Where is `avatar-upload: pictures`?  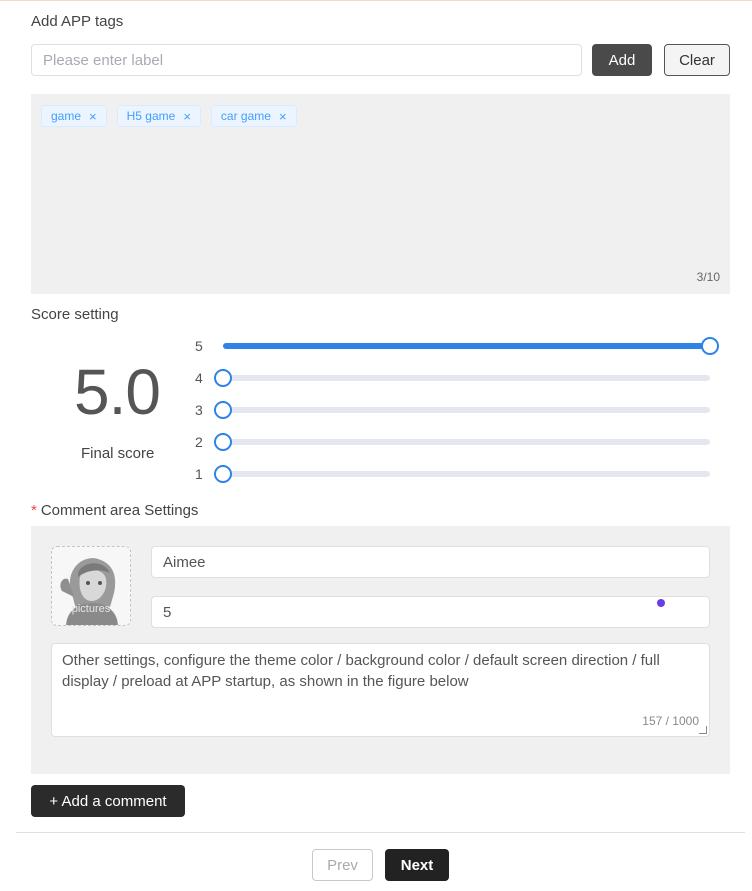
avatar-upload: pictures is located at coordinates (91, 586).